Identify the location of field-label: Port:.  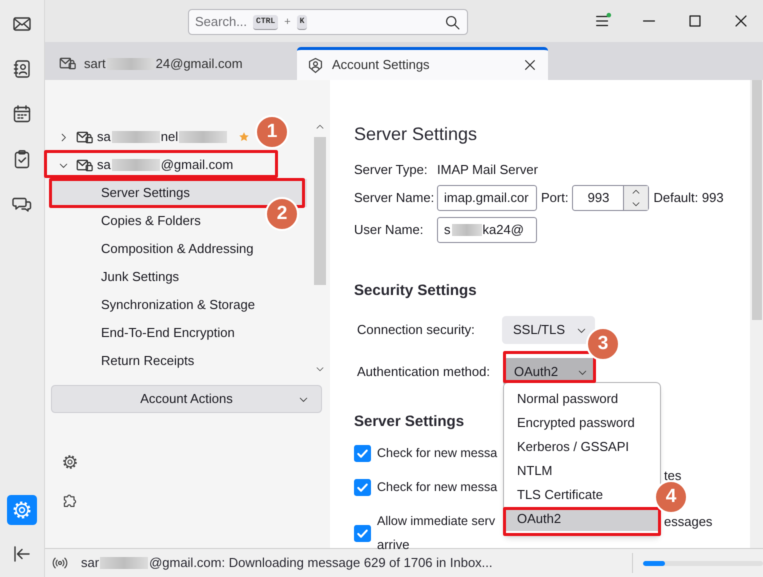
(554, 198).